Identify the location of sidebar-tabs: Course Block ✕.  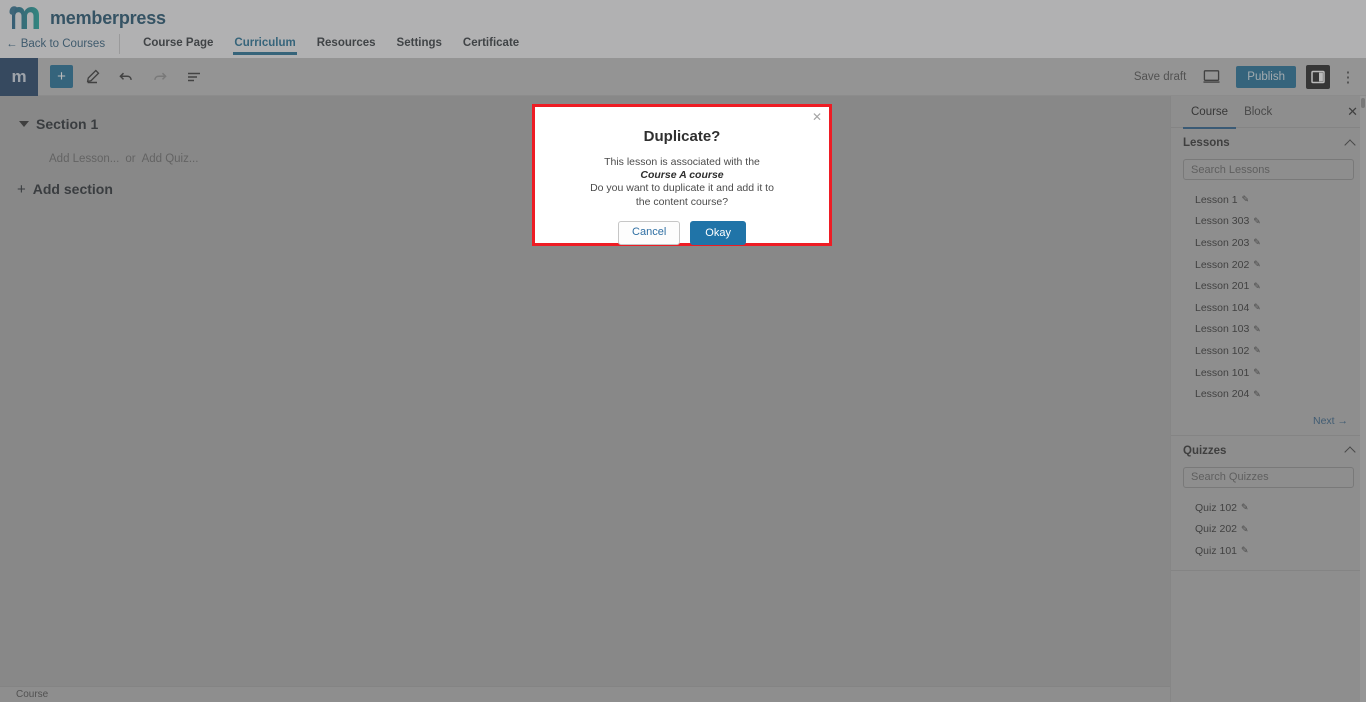
(1268, 112).